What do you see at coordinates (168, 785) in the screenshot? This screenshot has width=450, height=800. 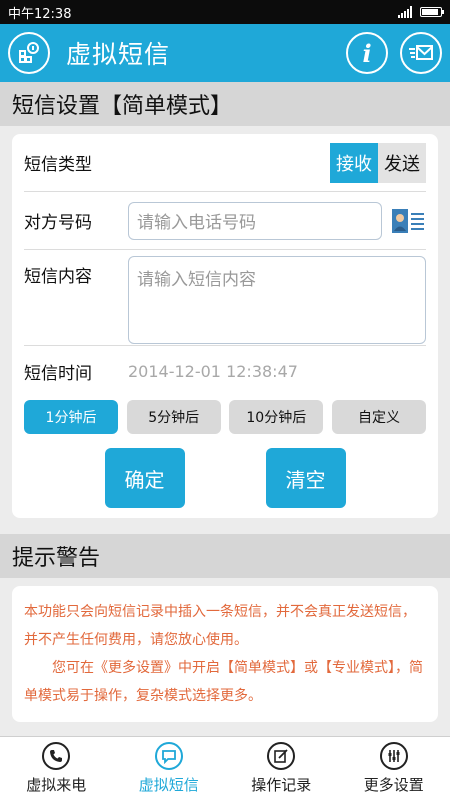 I see `nav-label-fake-sms: 虚拟短信` at bounding box center [168, 785].